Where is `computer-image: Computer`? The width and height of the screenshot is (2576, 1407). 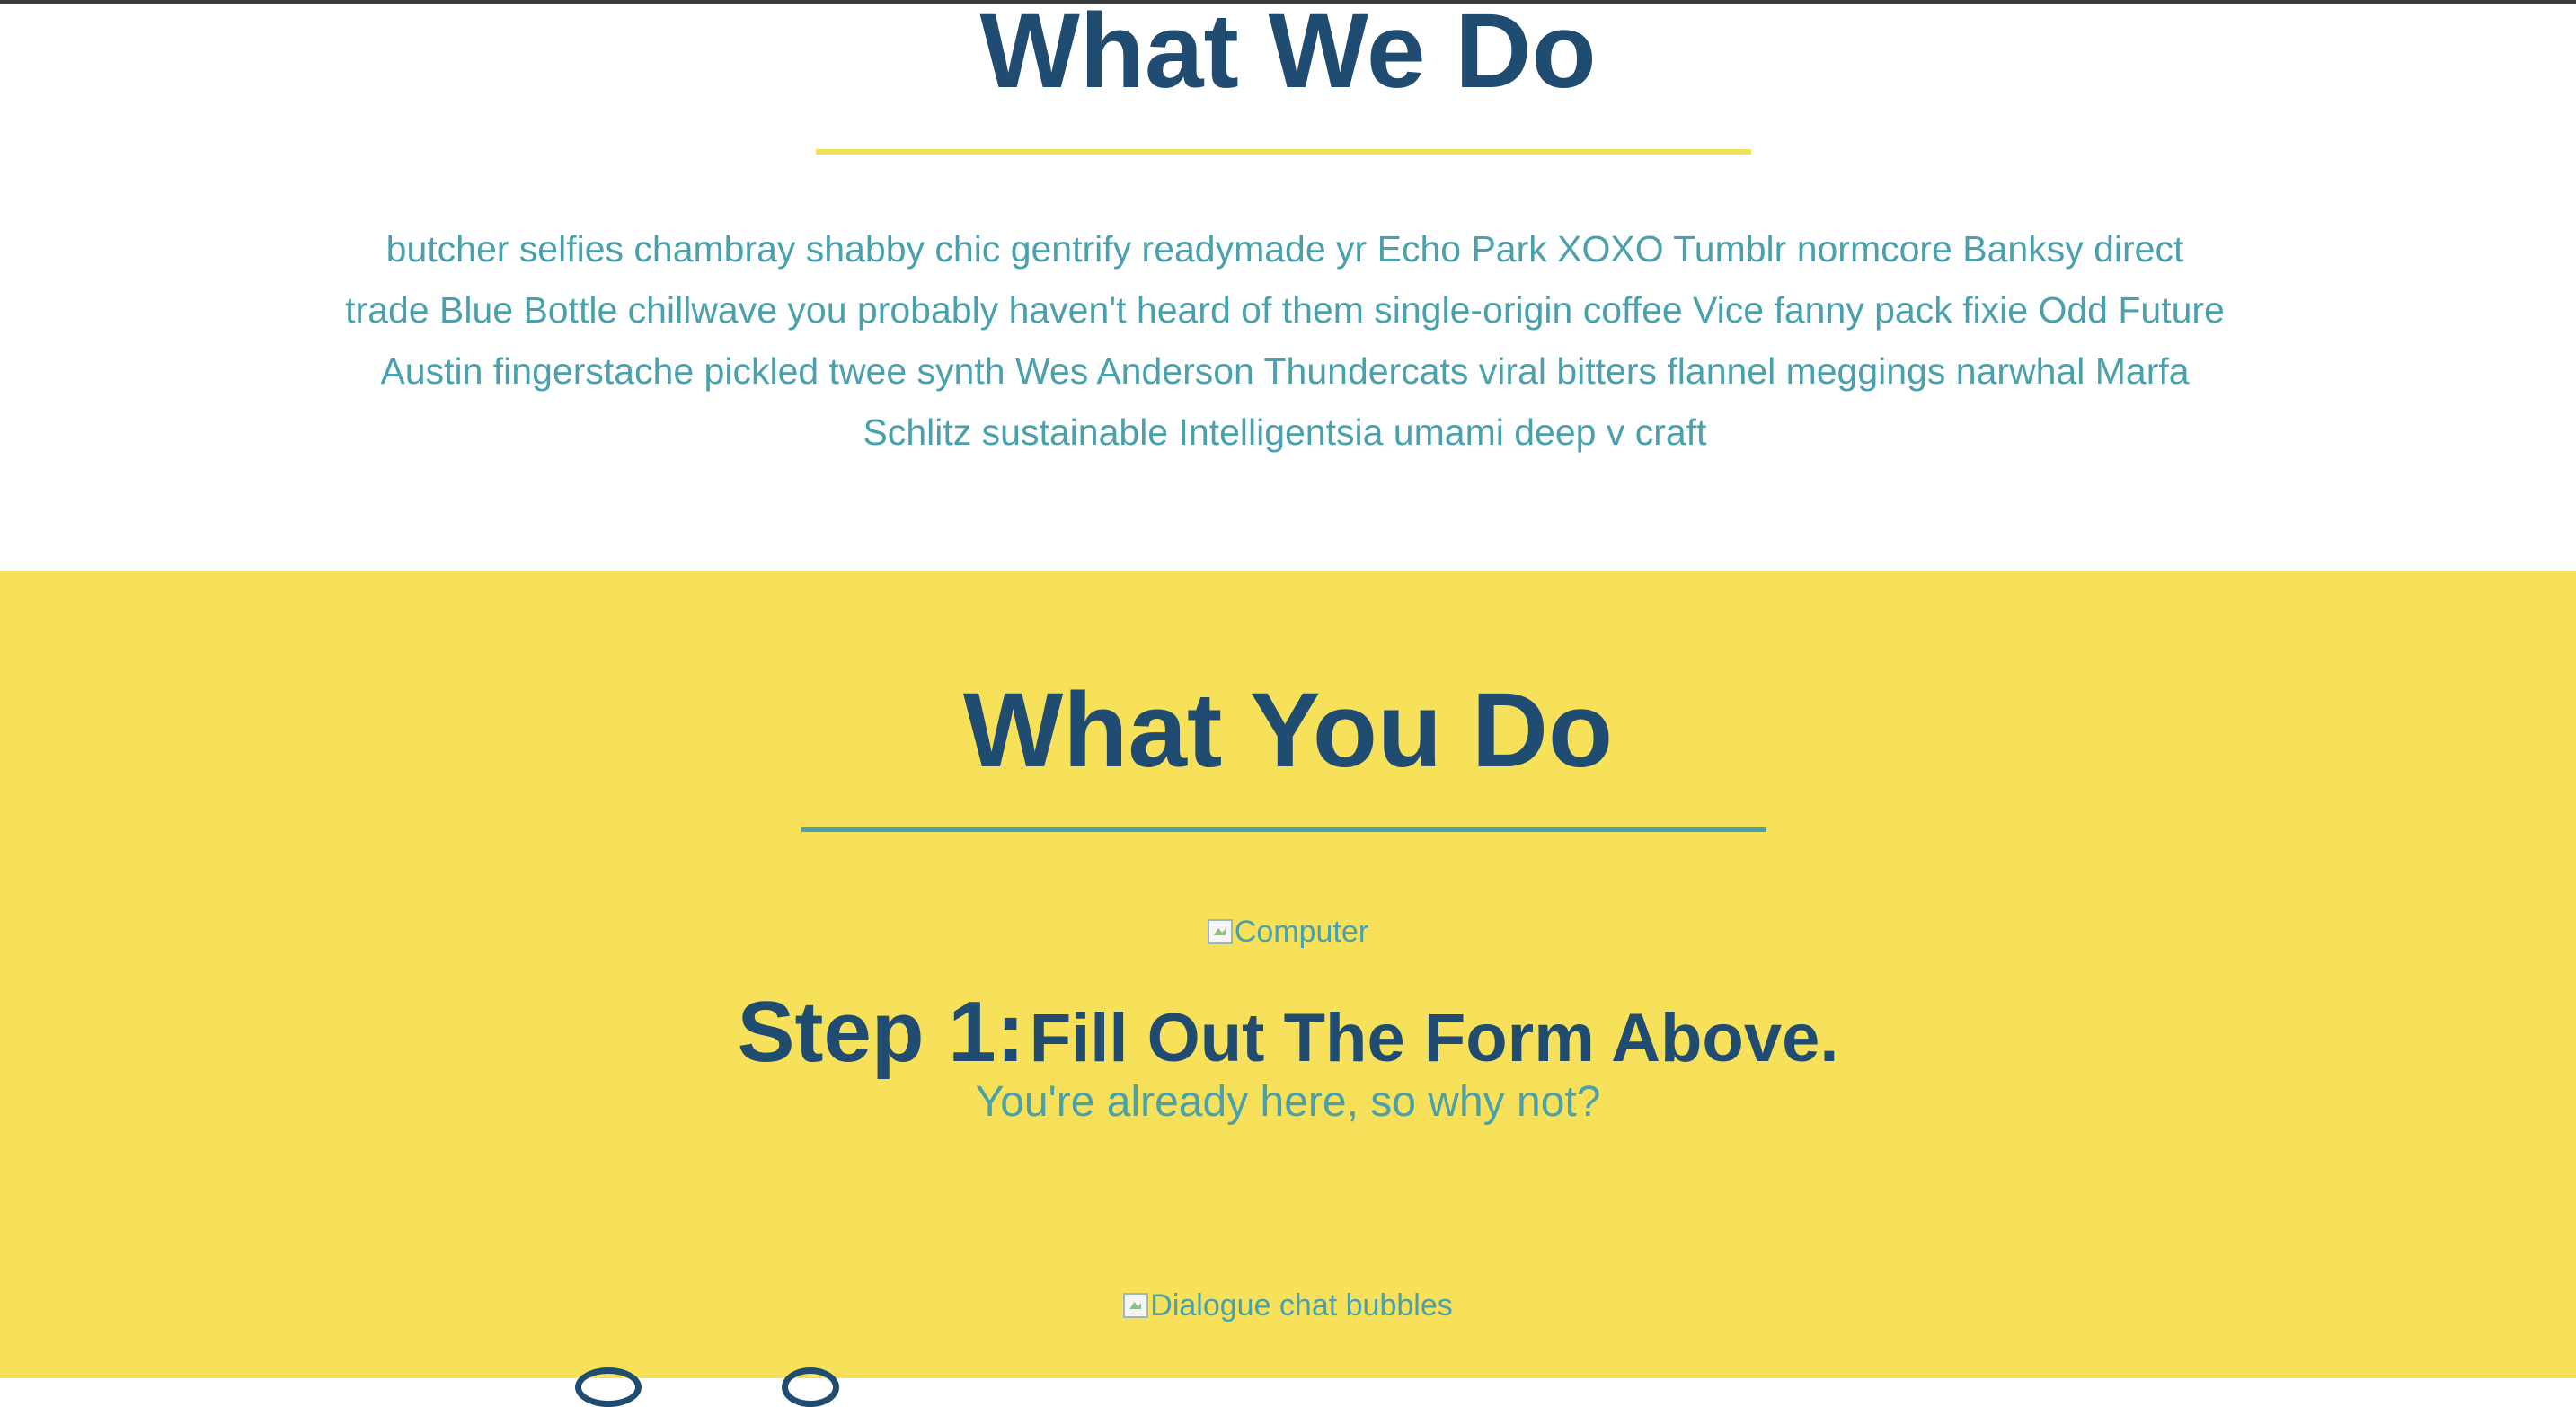
computer-image: Computer is located at coordinates (1288, 933).